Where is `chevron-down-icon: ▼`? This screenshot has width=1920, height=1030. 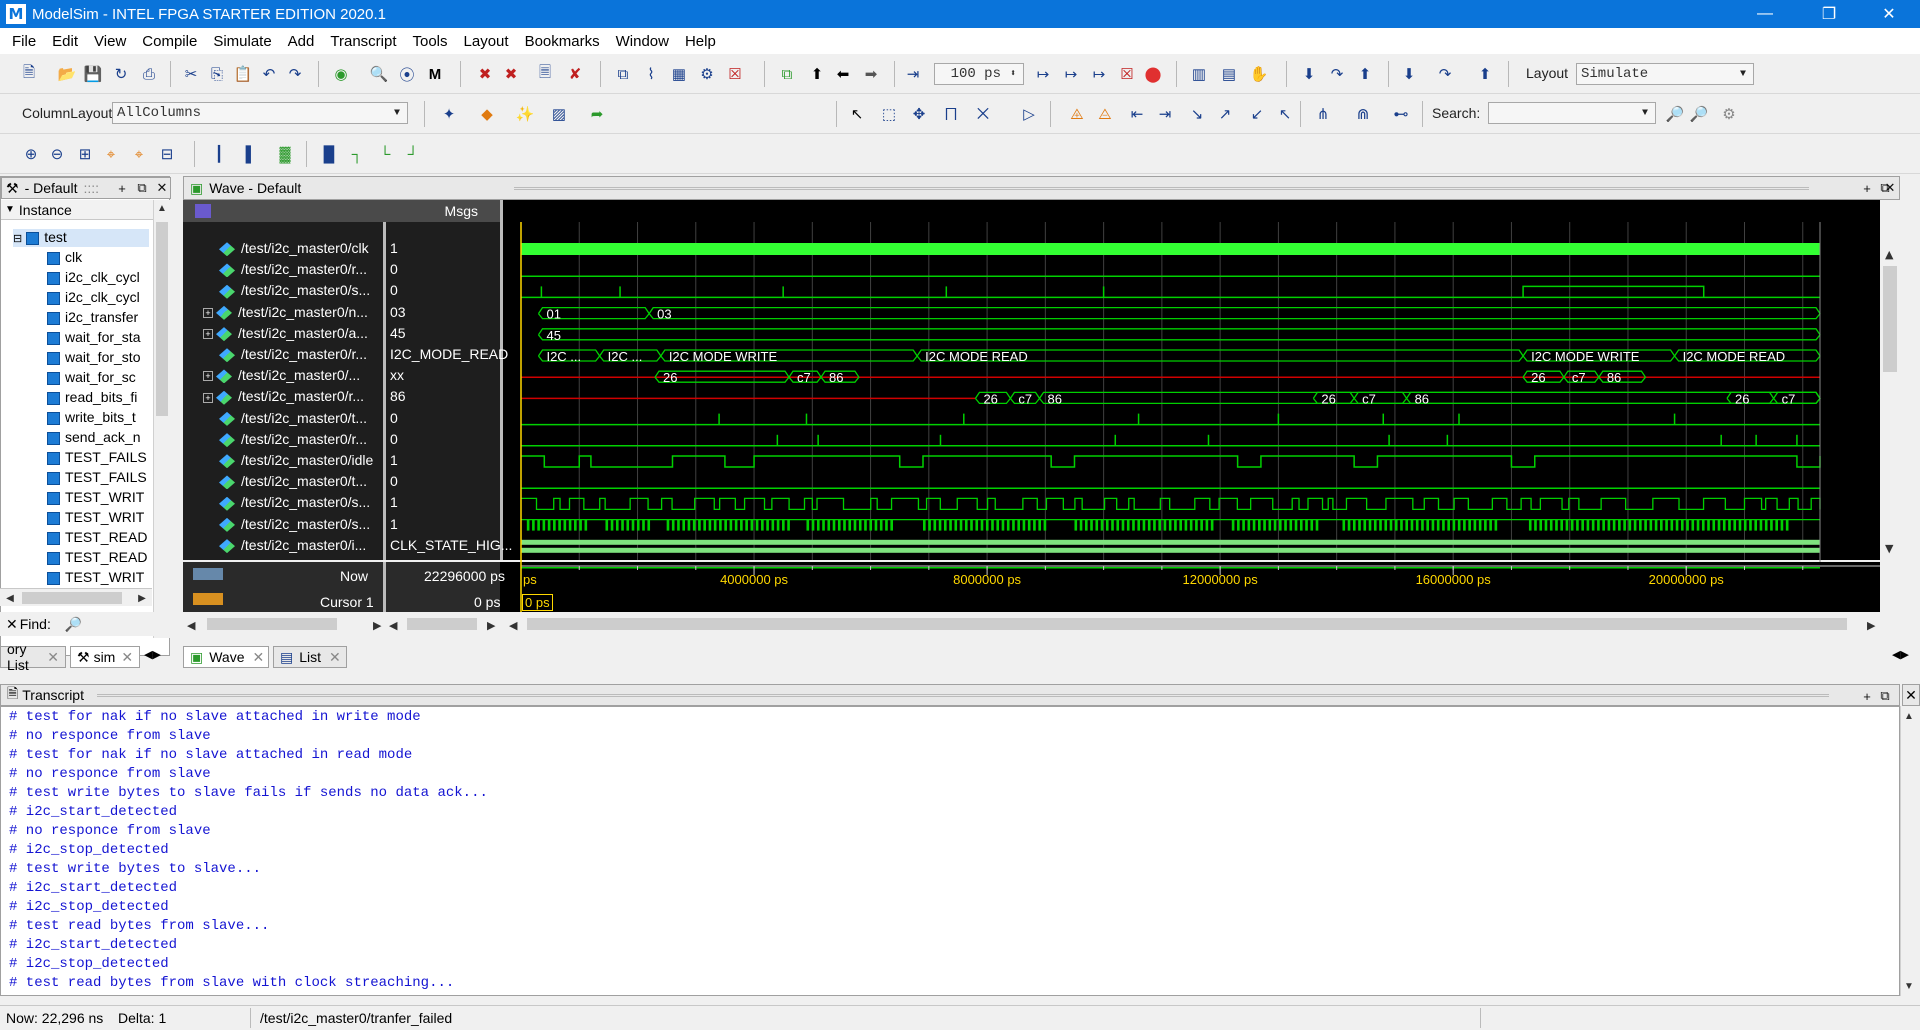 chevron-down-icon: ▼ is located at coordinates (1743, 74).